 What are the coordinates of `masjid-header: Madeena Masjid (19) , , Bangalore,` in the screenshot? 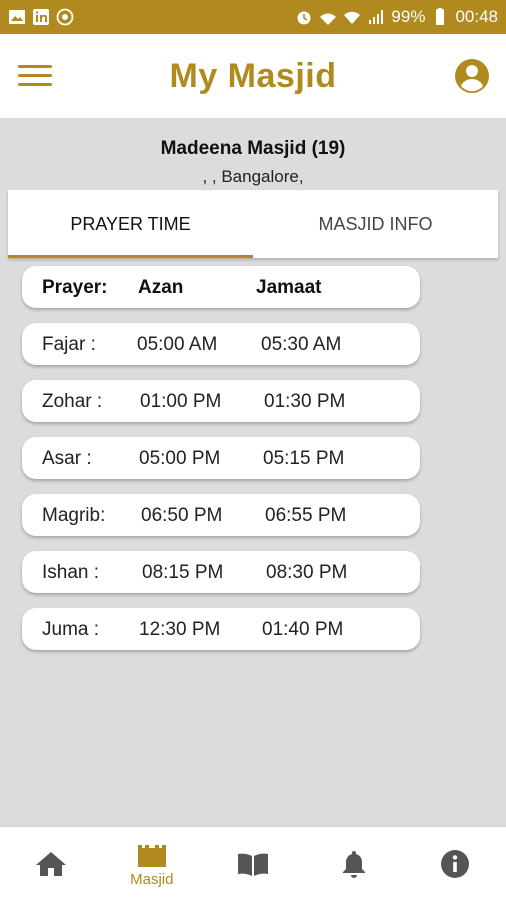 It's located at (253, 154).